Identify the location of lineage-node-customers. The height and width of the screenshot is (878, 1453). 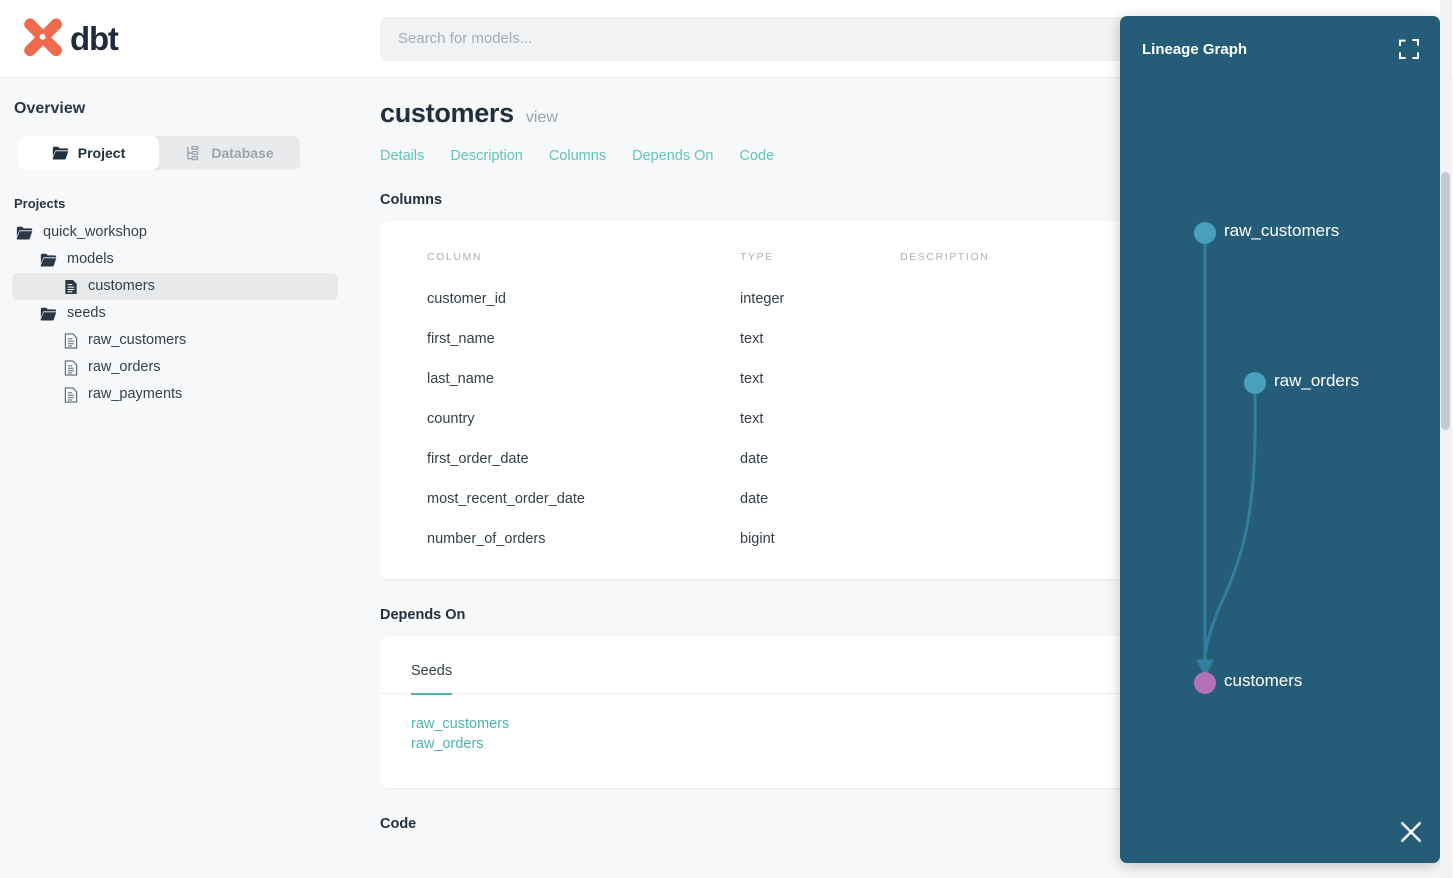
(1205, 683).